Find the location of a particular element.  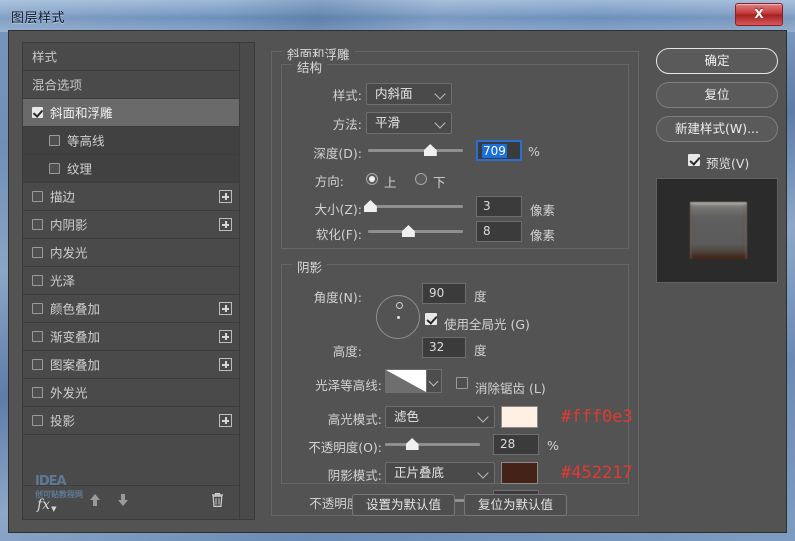

angle-dial-marker is located at coordinates (399, 305).